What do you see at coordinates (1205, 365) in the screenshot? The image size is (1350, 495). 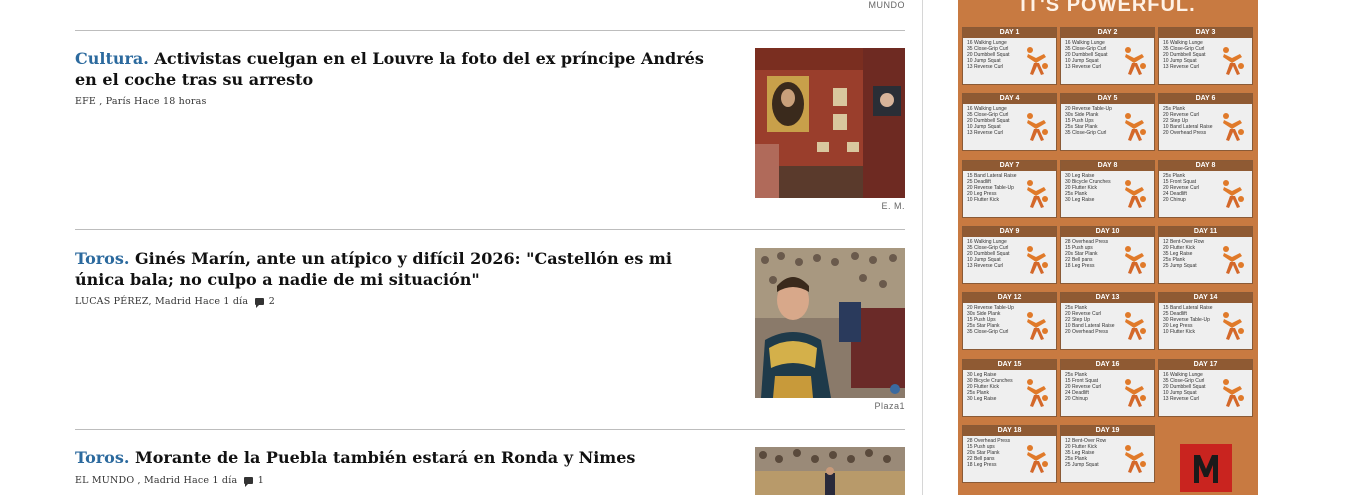 I see `ad-day-label: DAY 17` at bounding box center [1205, 365].